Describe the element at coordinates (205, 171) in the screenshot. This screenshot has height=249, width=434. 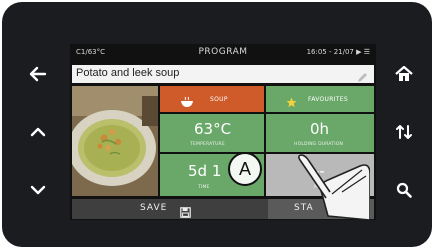
I see `duration-value: 5d 1` at that location.